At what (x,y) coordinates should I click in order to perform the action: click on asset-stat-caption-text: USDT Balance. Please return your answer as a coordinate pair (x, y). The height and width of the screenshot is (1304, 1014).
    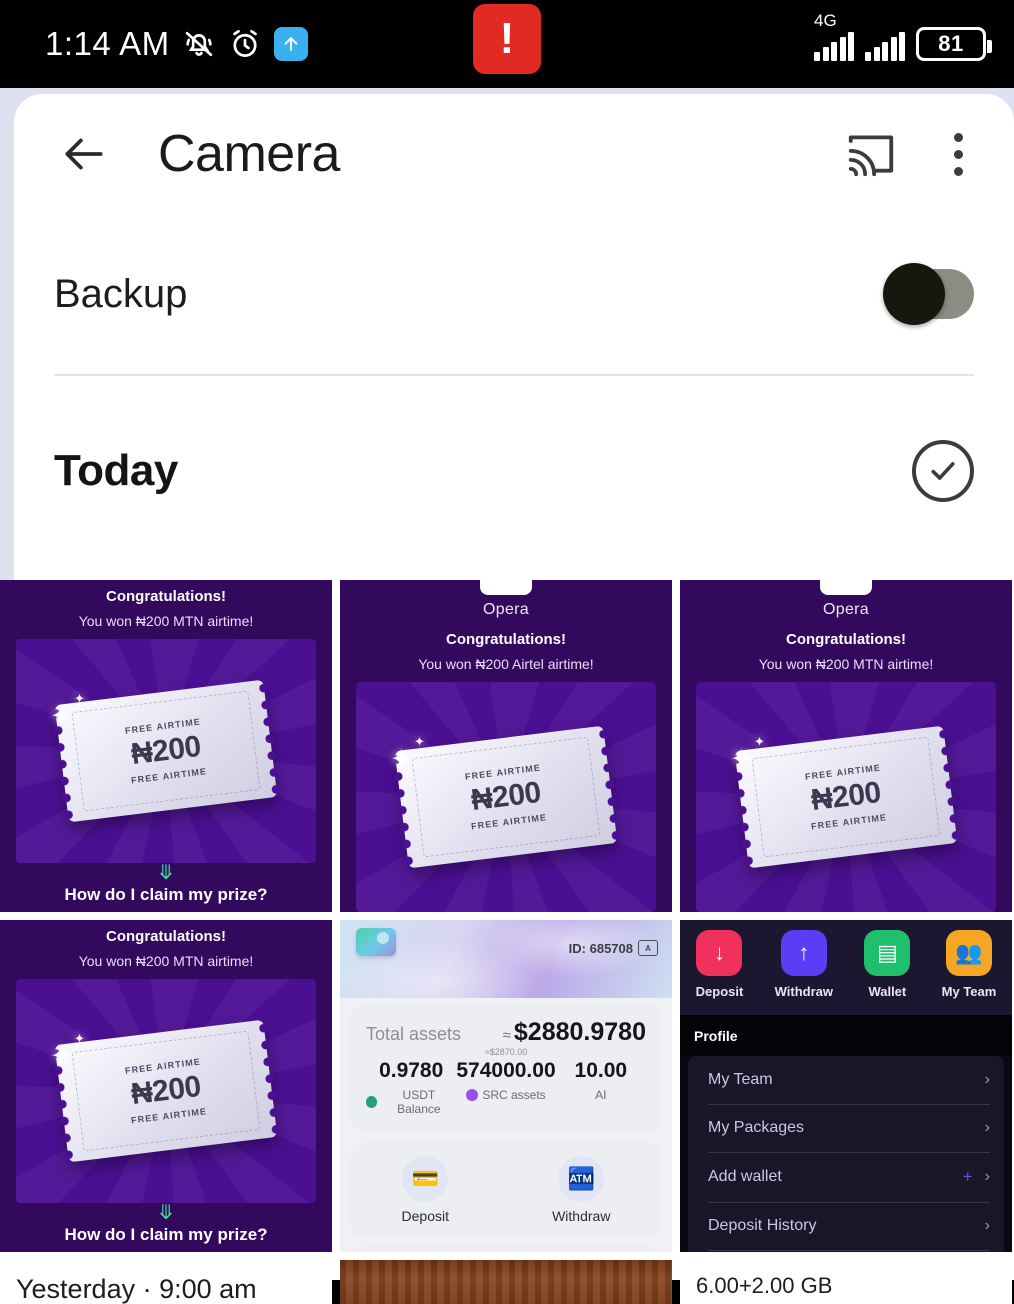
    Looking at the image, I should click on (419, 1102).